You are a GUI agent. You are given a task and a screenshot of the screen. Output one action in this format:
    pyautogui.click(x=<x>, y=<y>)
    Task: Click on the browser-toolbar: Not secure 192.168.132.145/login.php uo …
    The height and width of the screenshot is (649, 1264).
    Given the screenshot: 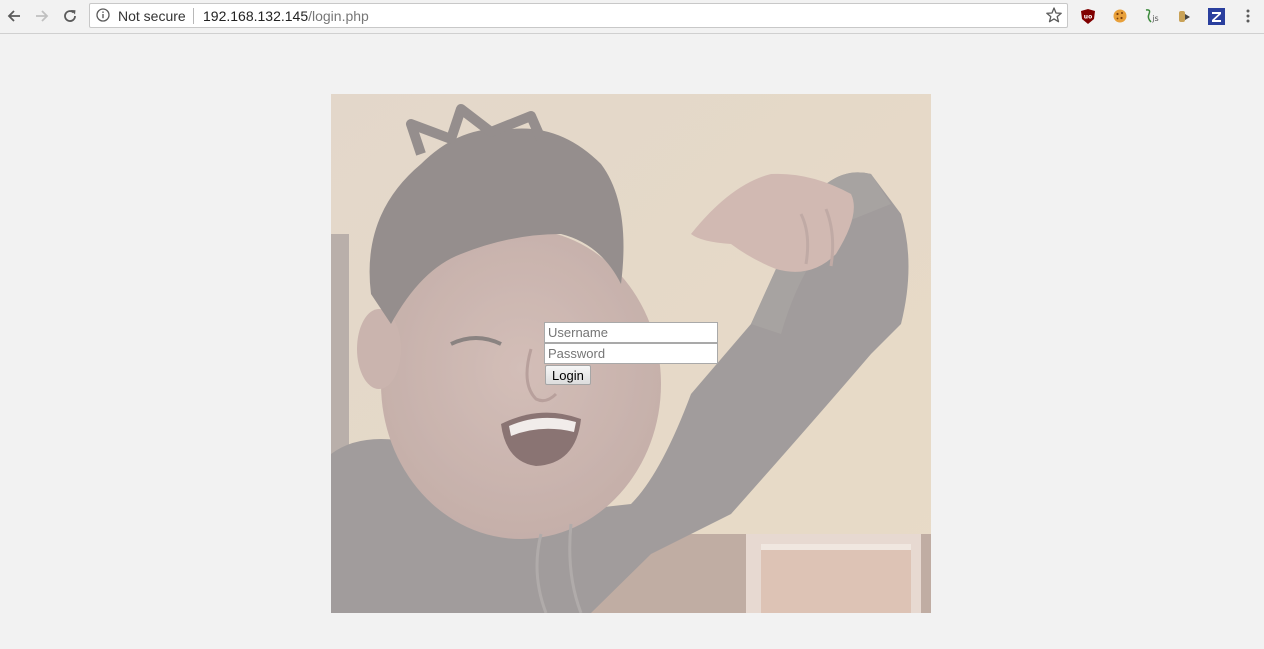 What is the action you would take?
    pyautogui.click(x=632, y=17)
    